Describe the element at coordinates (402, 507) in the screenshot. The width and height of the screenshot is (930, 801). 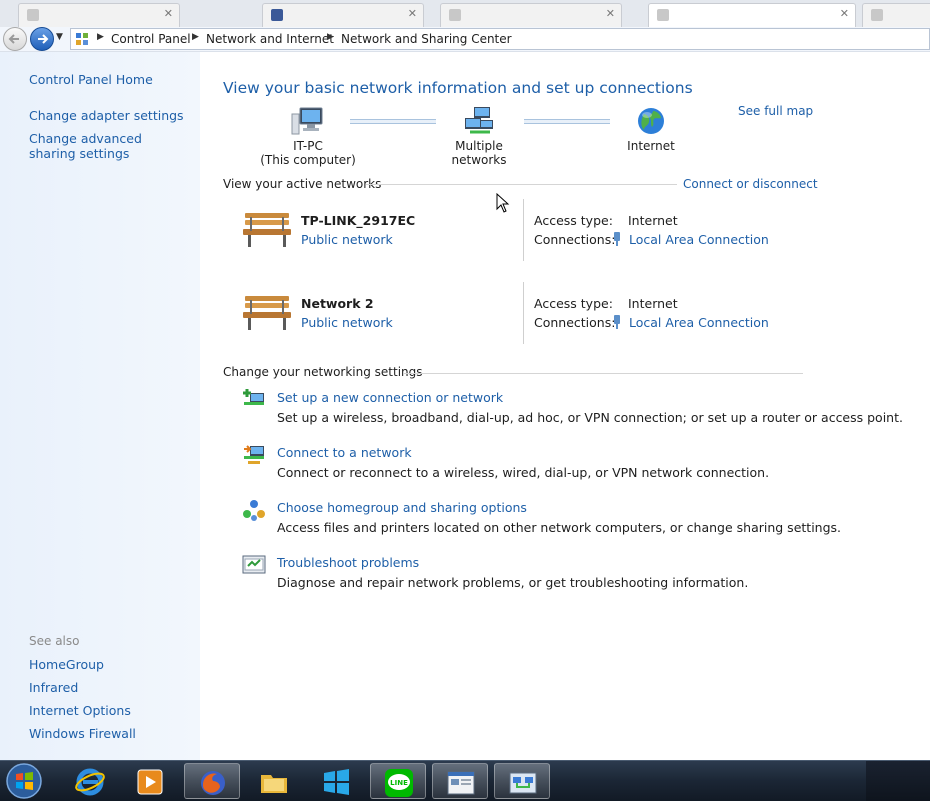
I see `homegroup-sharing-options-link: Choose homegroup and sharing options` at that location.